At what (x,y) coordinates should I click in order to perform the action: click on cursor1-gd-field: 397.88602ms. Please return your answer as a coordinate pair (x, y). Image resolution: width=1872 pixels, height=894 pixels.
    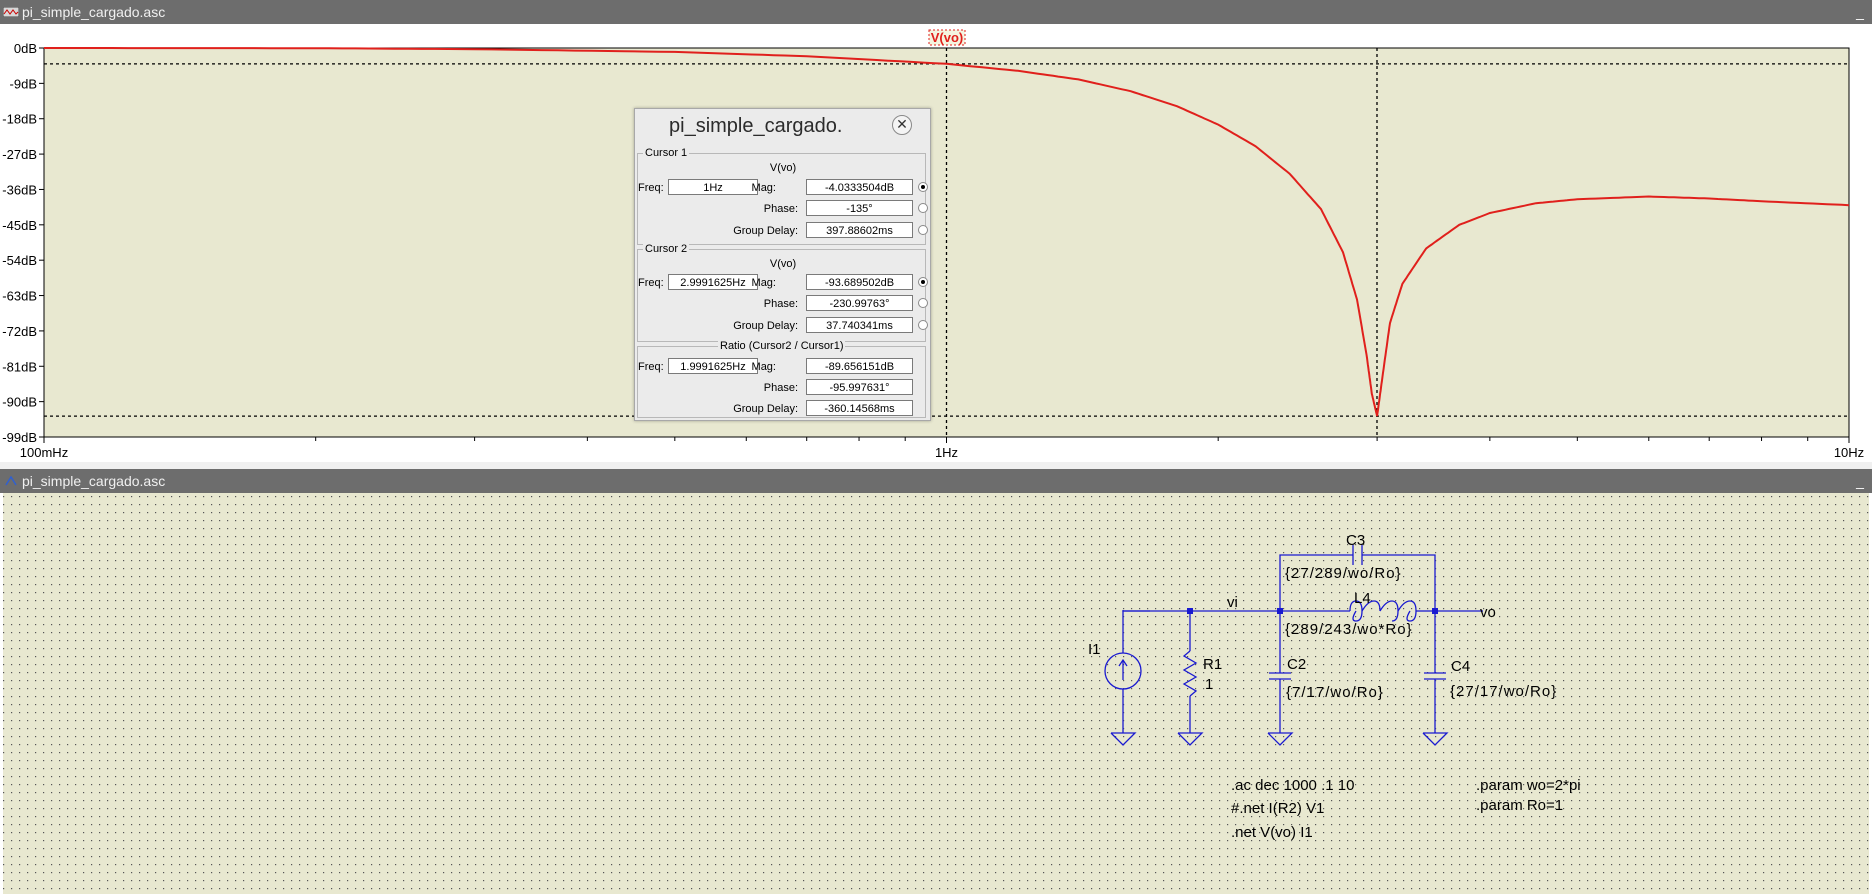
    Looking at the image, I should click on (859, 230).